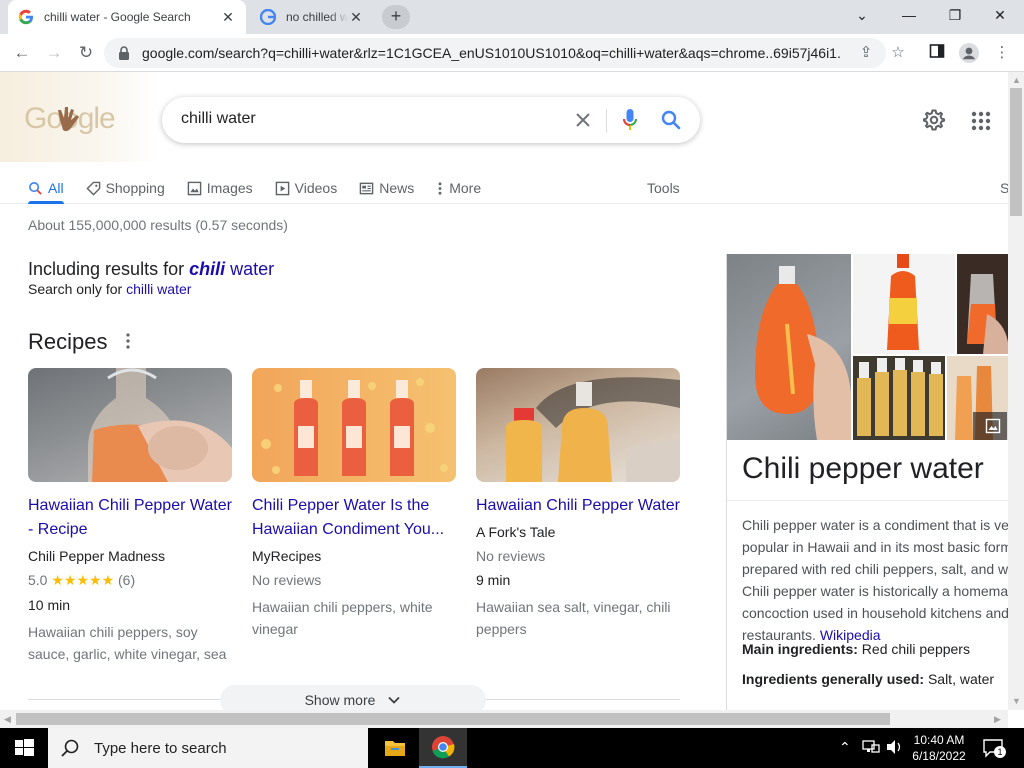 The width and height of the screenshot is (1024, 768). Describe the element at coordinates (86, 53) in the screenshot. I see `reload-icon: ↻` at that location.